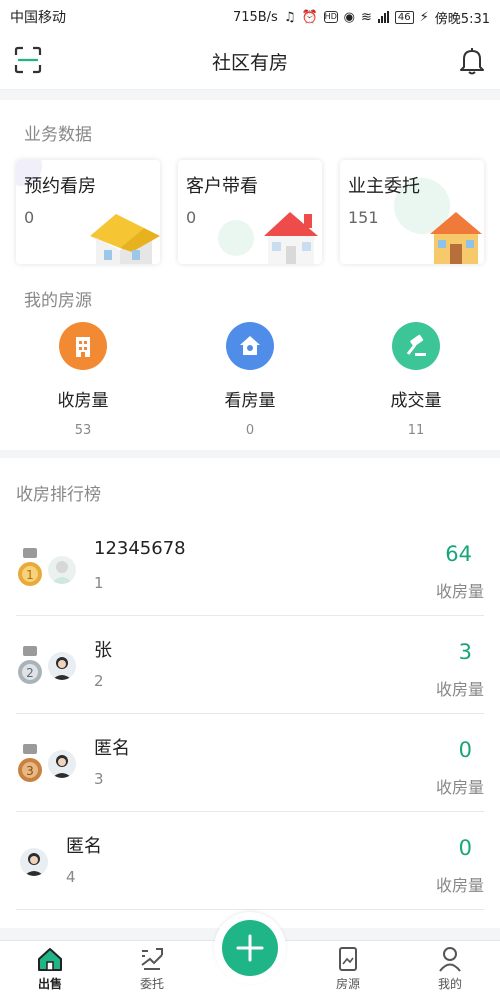 The width and height of the screenshot is (500, 1000). Describe the element at coordinates (30, 763) in the screenshot. I see `bronze-medal-icon: 3` at that location.